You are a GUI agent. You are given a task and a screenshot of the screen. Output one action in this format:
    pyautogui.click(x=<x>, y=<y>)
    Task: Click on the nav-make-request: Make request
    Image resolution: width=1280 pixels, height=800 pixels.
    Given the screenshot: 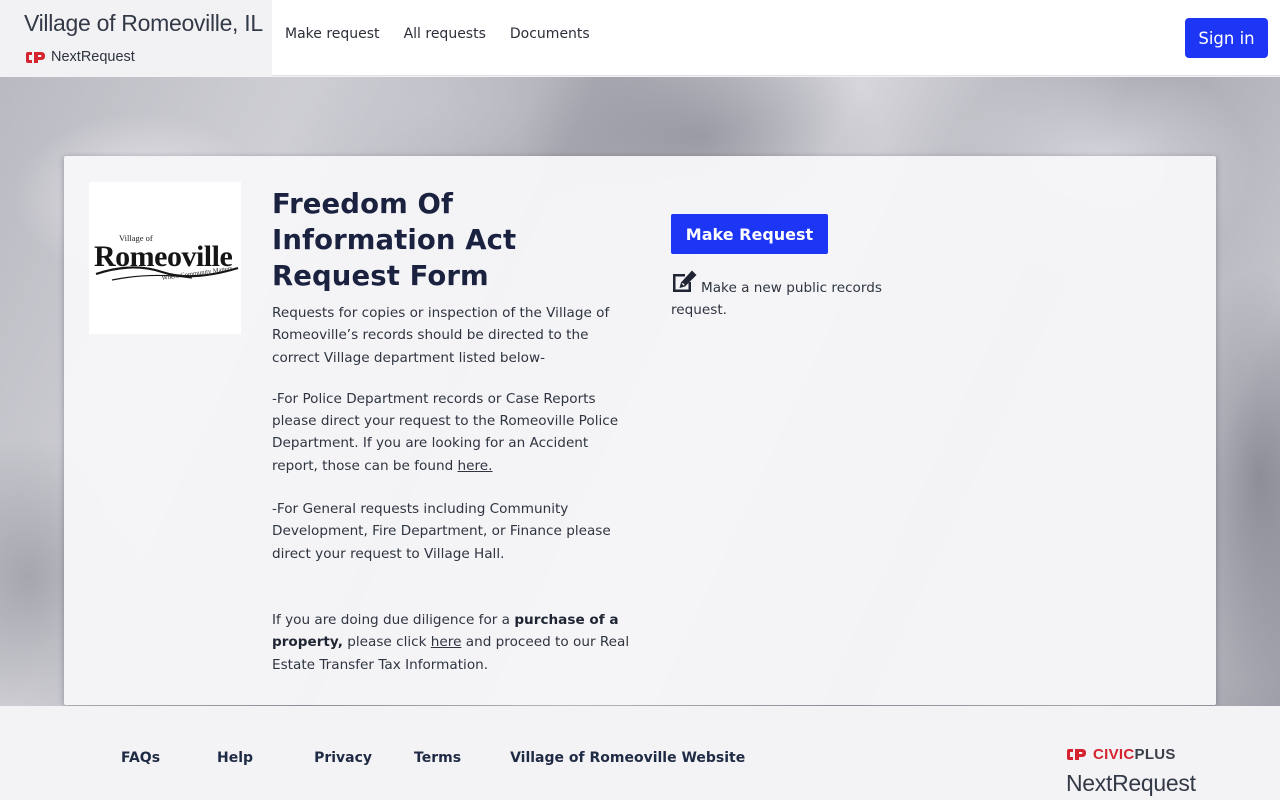 What is the action you would take?
    pyautogui.click(x=332, y=34)
    